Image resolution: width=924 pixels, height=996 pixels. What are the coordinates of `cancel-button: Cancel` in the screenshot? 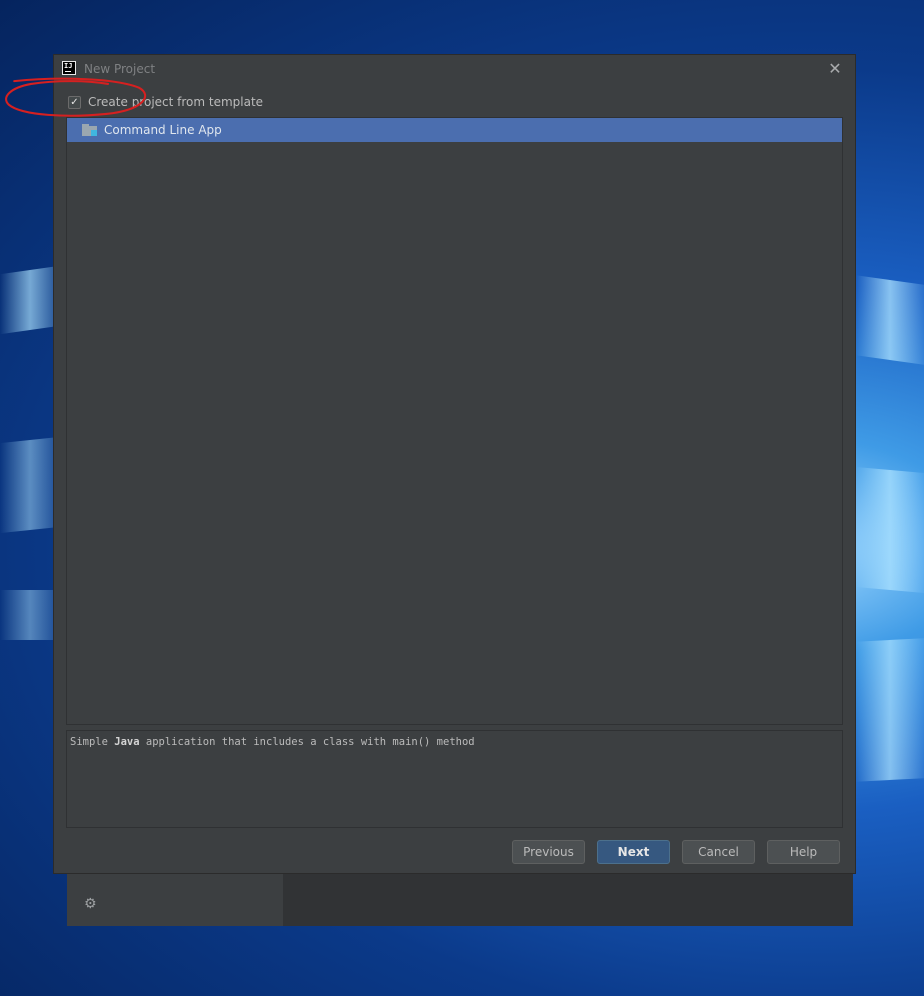 It's located at (718, 852).